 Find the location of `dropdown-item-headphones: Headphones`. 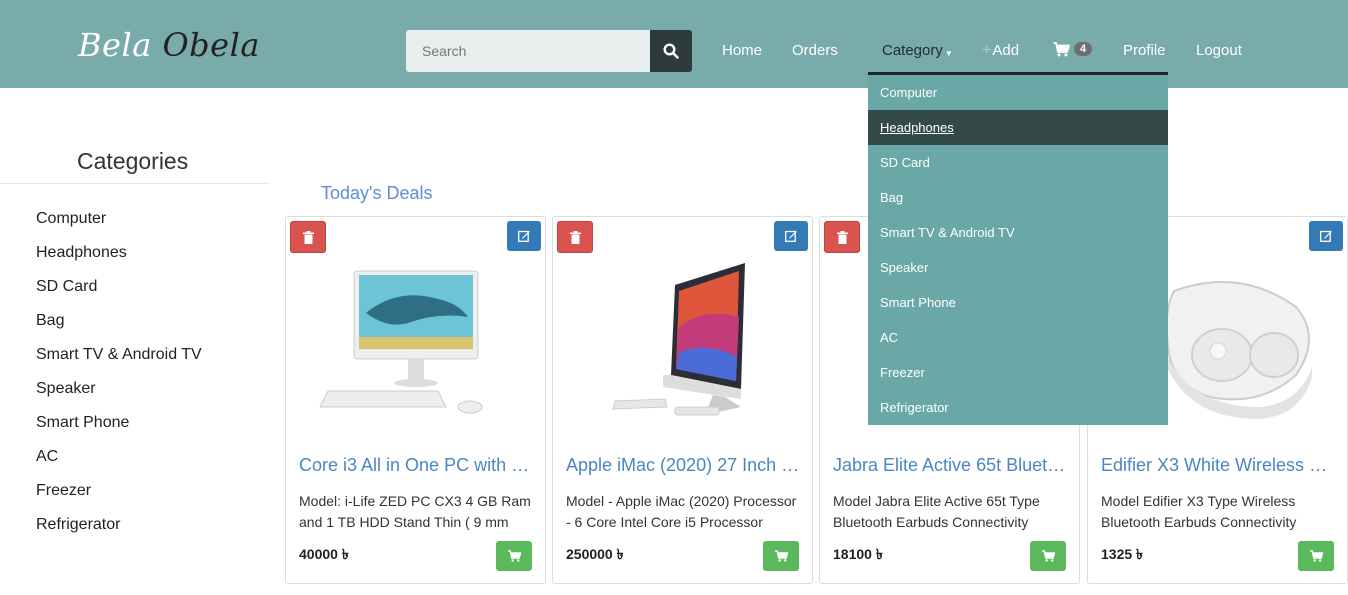

dropdown-item-headphones: Headphones is located at coordinates (1018, 127).